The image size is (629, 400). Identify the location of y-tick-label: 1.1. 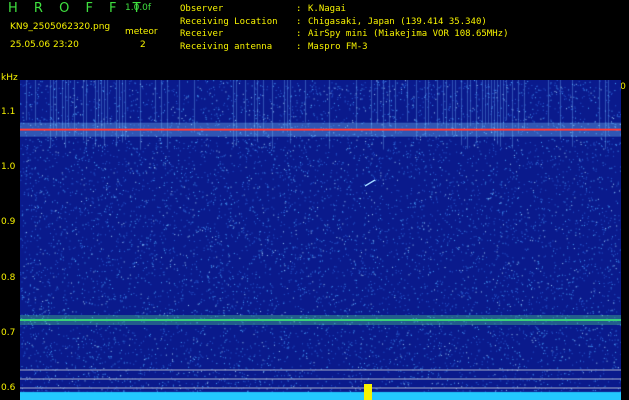
(8, 112).